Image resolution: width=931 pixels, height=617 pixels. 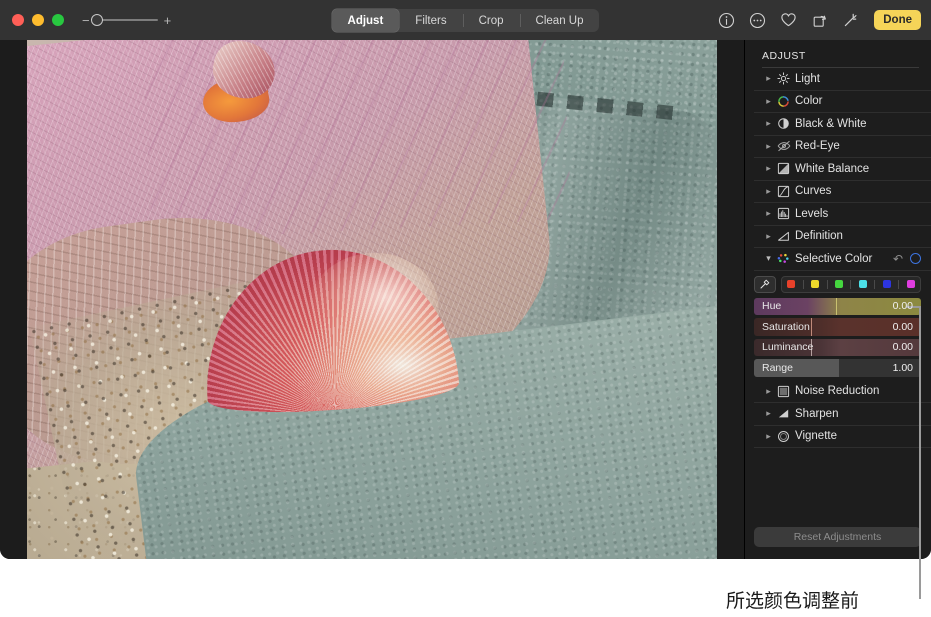 I want to click on levels-icon, so click(x=783, y=213).